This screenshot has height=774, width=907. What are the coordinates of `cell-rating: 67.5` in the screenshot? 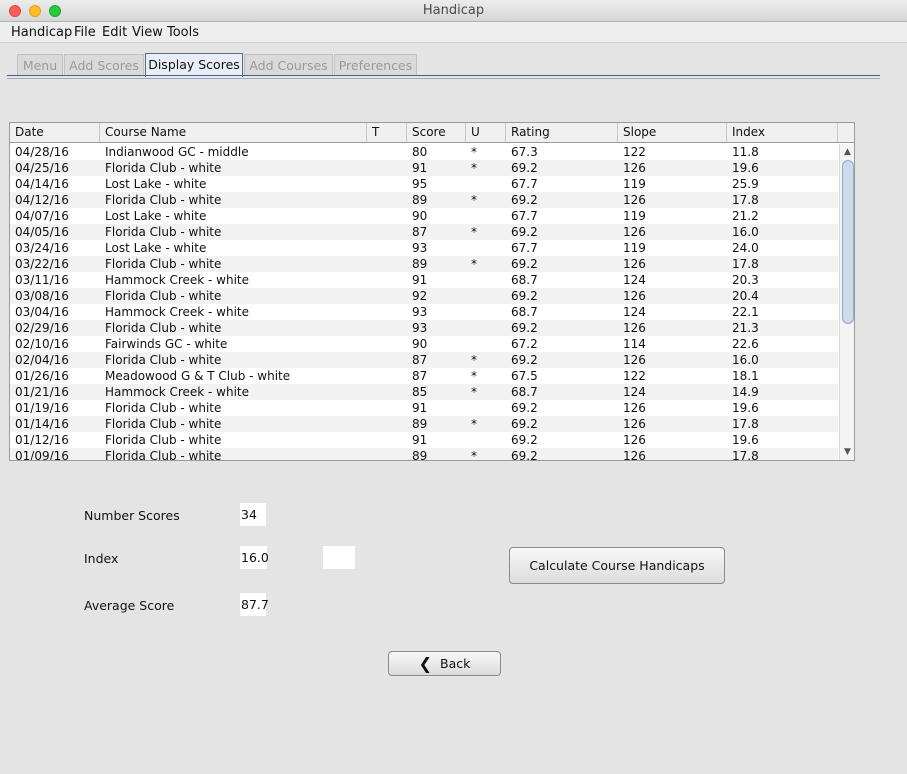 It's located at (524, 376).